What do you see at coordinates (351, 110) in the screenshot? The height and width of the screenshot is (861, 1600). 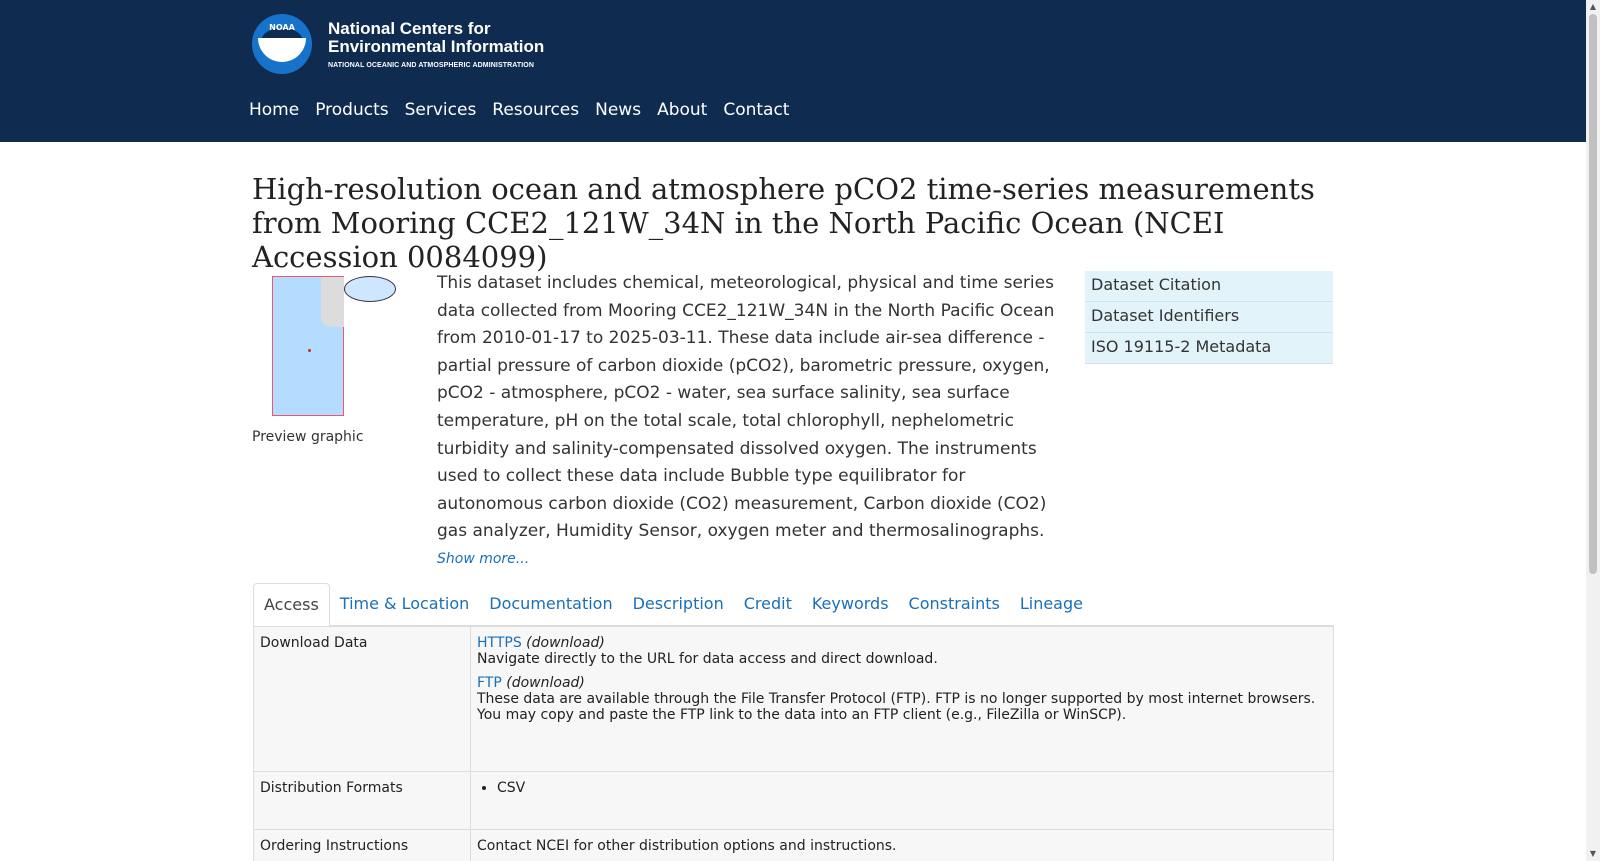 I see `nav-products: Products` at bounding box center [351, 110].